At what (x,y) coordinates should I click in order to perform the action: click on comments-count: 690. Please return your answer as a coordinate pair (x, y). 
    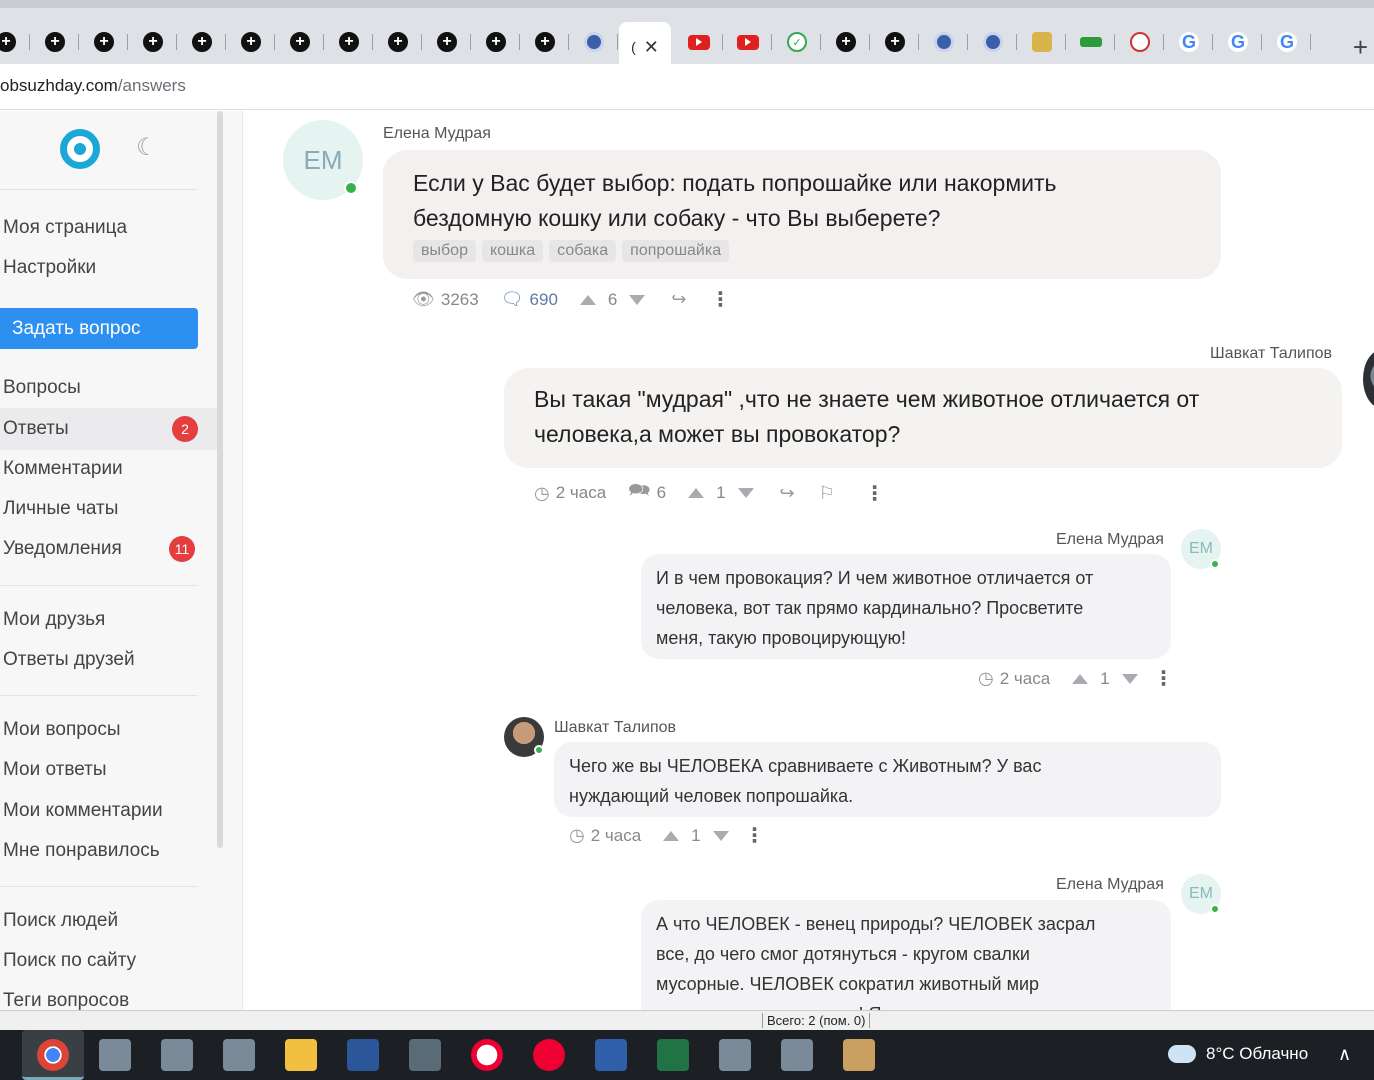
    Looking at the image, I should click on (544, 300).